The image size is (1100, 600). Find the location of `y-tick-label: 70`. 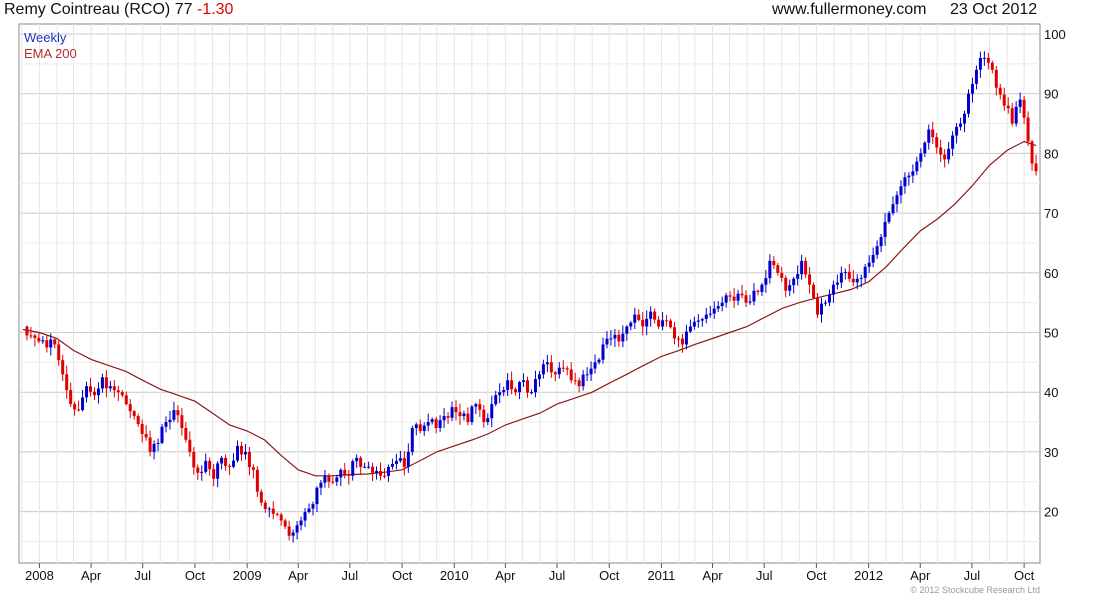

y-tick-label: 70 is located at coordinates (1051, 213).